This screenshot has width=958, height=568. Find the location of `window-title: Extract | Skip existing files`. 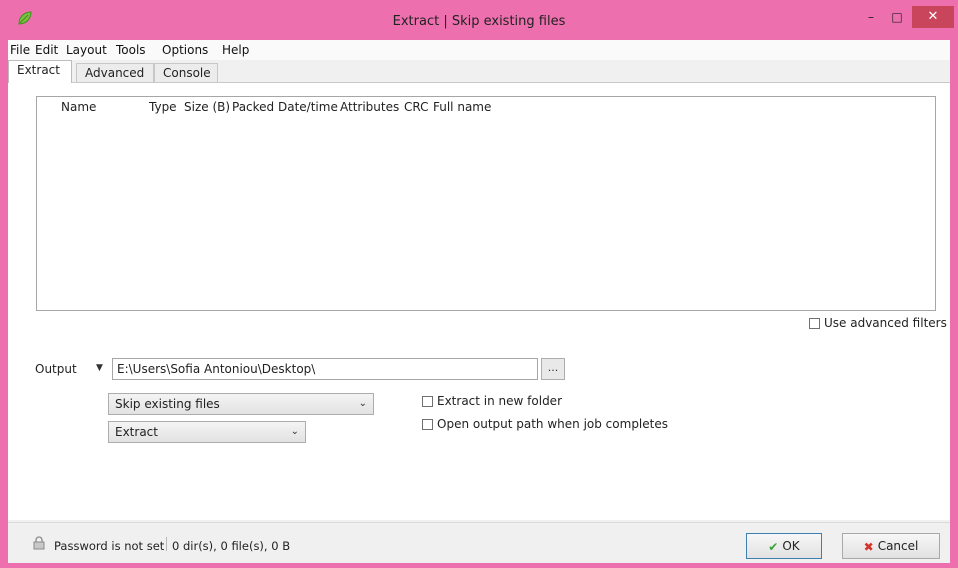

window-title: Extract | Skip existing files is located at coordinates (479, 21).